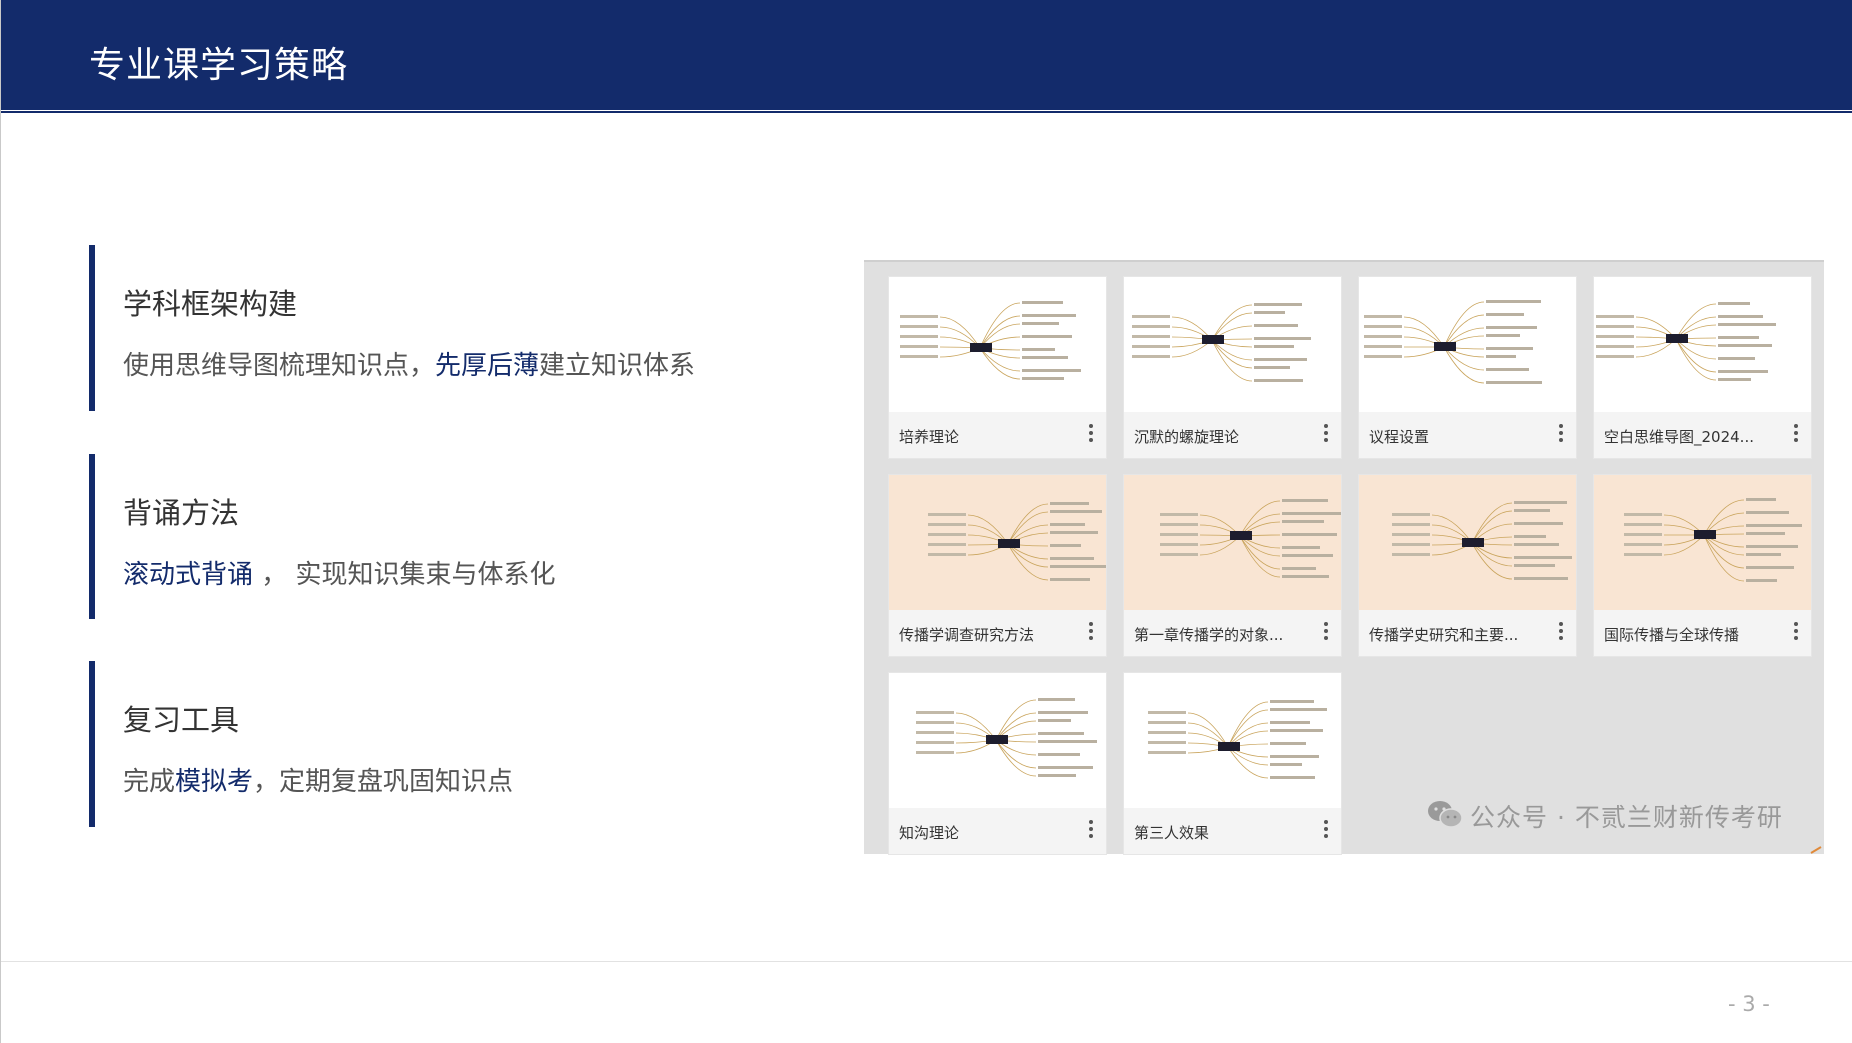 Image resolution: width=1852 pixels, height=1043 pixels. I want to click on card-caption: 沉默的螺旋理论, so click(1232, 435).